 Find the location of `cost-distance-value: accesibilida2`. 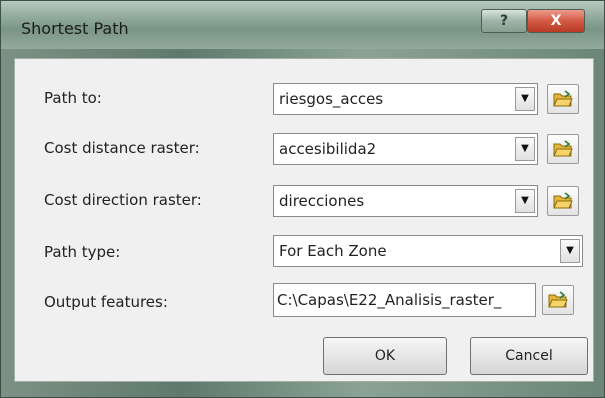

cost-distance-value: accesibilida2 is located at coordinates (328, 149).